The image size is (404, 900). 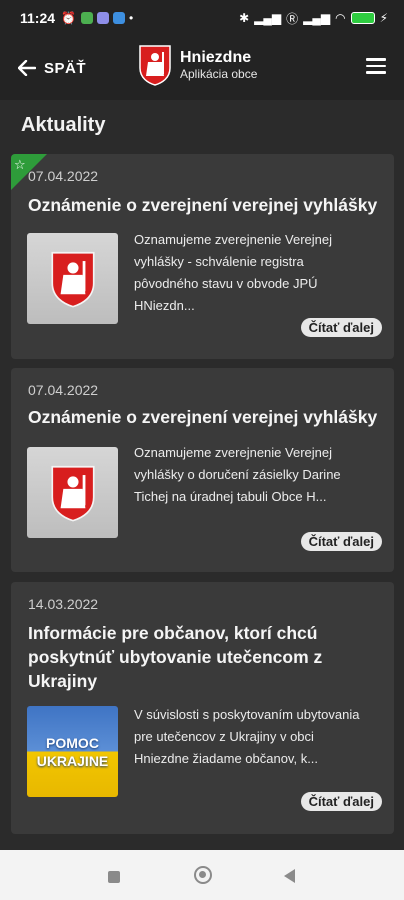 What do you see at coordinates (68, 18) in the screenshot?
I see `alarm-icon: ⏰` at bounding box center [68, 18].